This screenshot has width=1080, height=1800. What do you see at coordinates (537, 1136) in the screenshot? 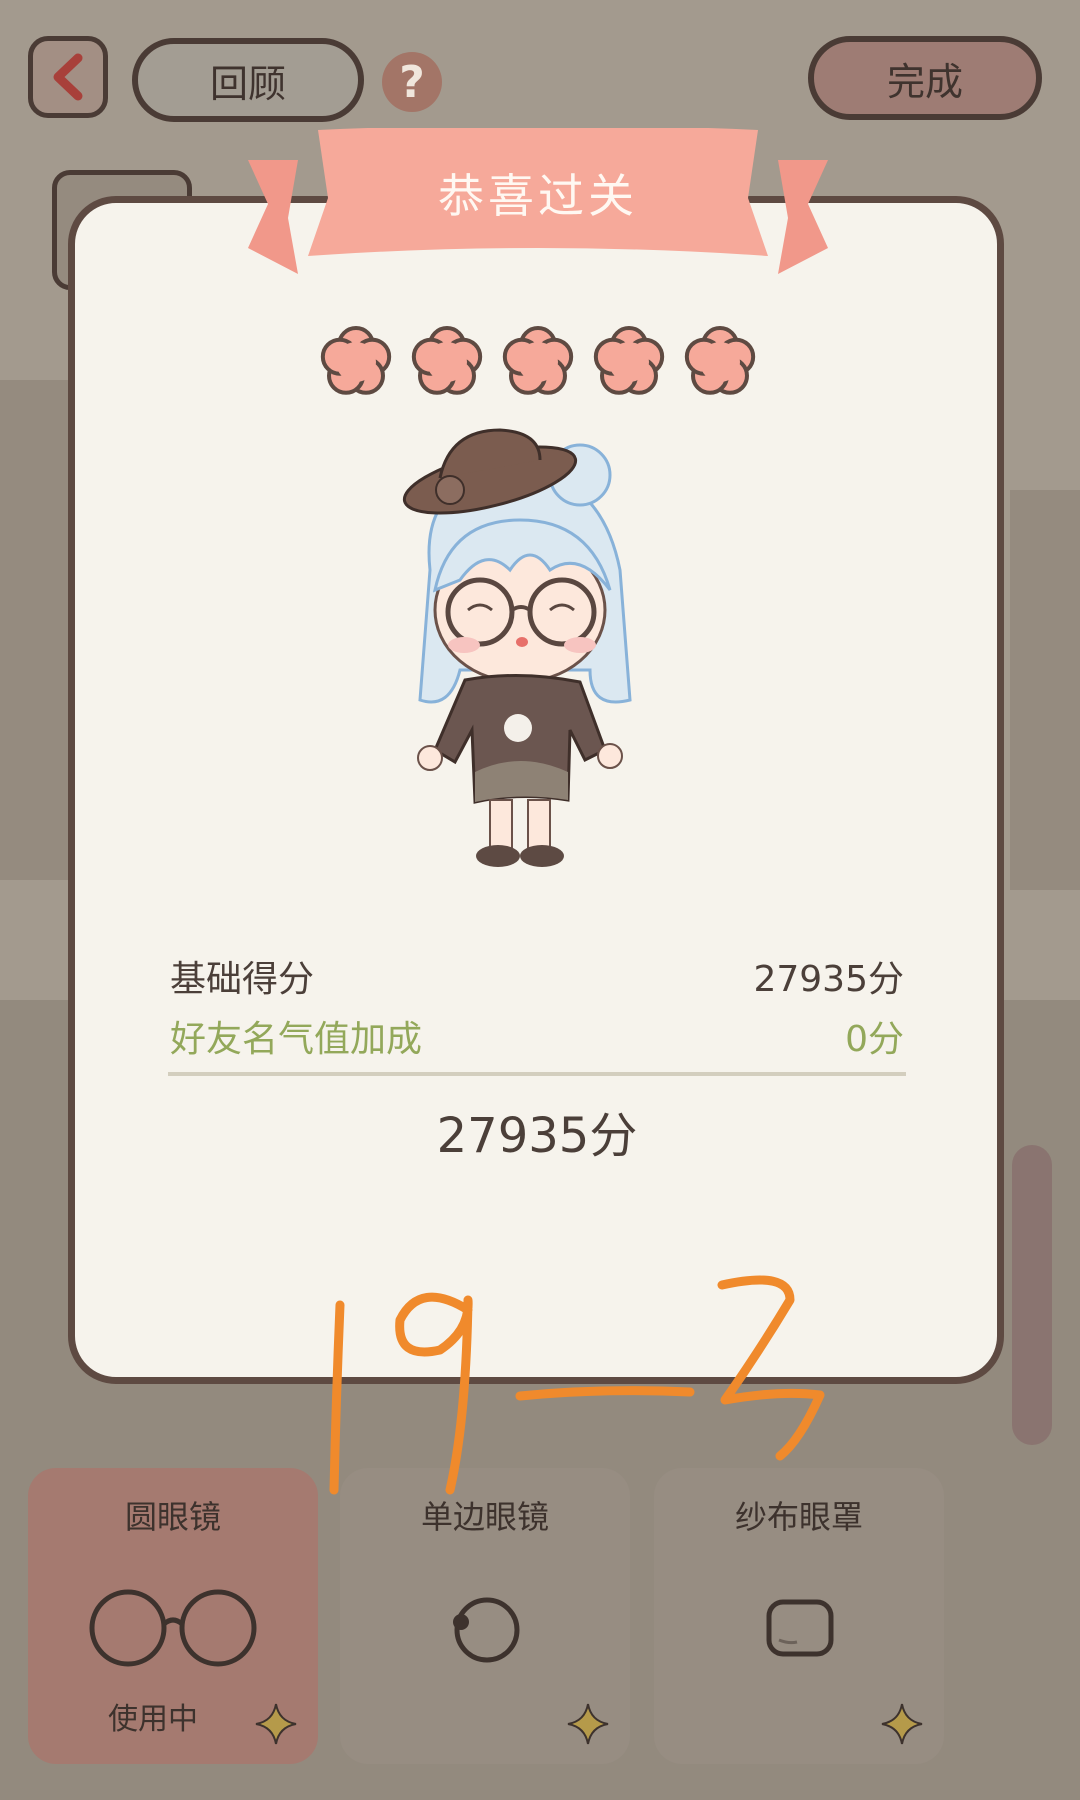
I see `total-score: 27935分` at bounding box center [537, 1136].